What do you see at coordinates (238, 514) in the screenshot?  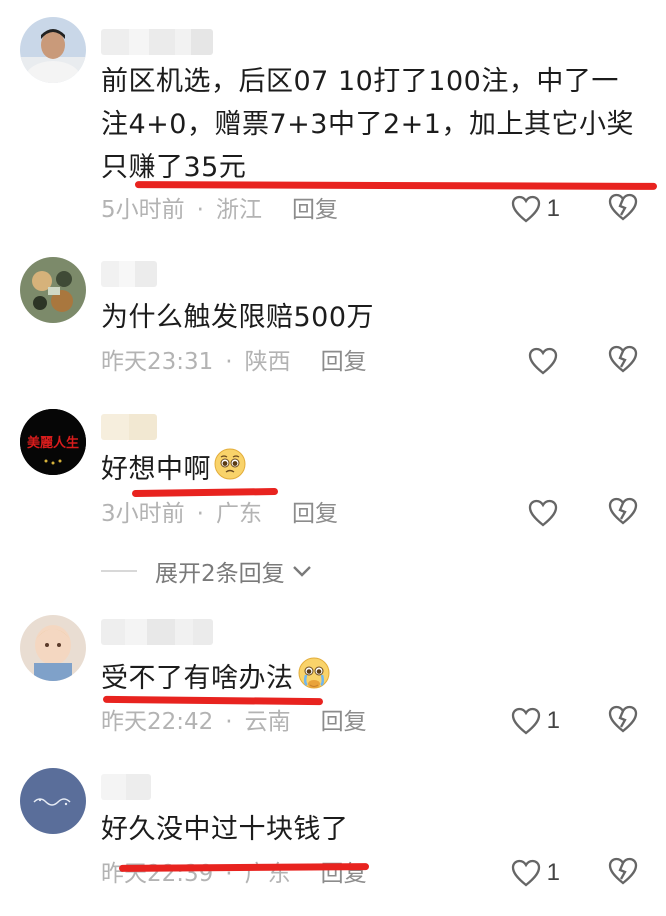 I see `comment-location: 广东` at bounding box center [238, 514].